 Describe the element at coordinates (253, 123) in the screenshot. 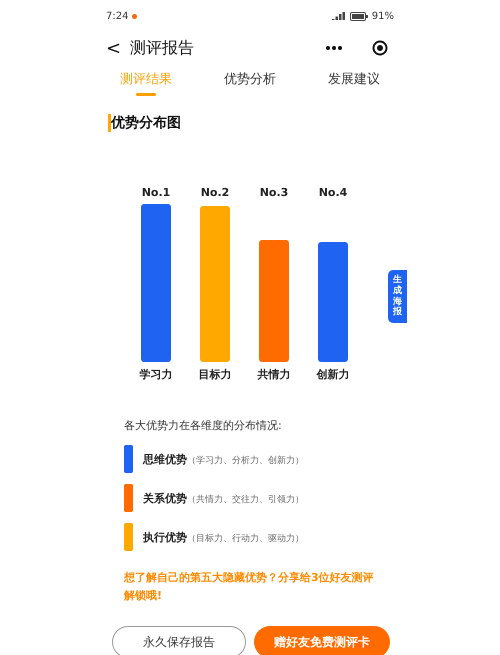

I see `section-title: 优势分布图` at that location.